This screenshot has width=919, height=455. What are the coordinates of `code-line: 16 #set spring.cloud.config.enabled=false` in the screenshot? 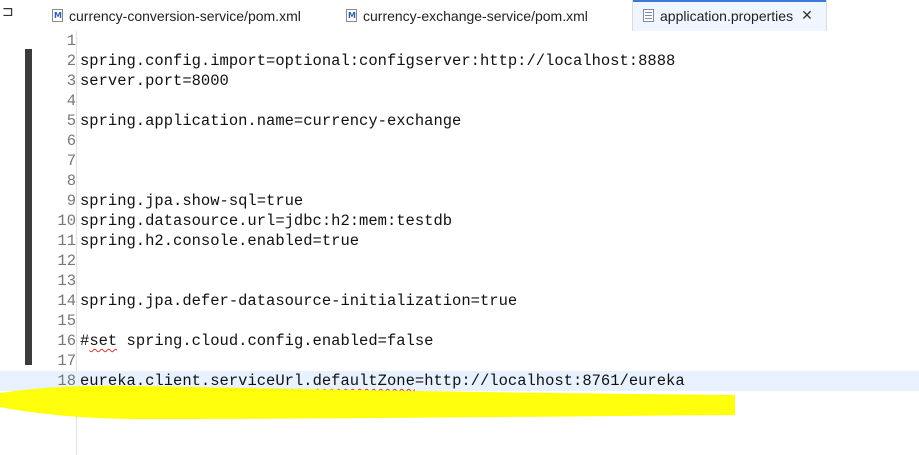 It's located at (459, 341).